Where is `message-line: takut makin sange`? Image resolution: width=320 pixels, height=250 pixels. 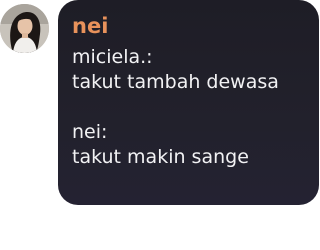
message-line: takut makin sange is located at coordinates (160, 157).